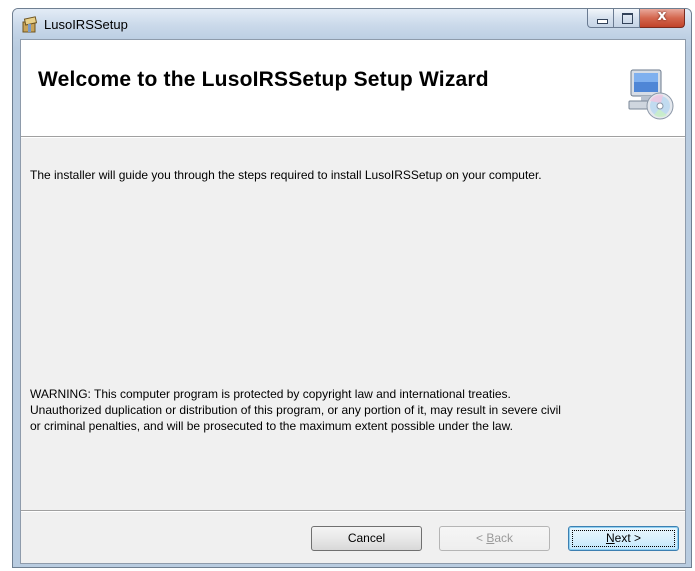  I want to click on minimize-button, so click(600, 18).